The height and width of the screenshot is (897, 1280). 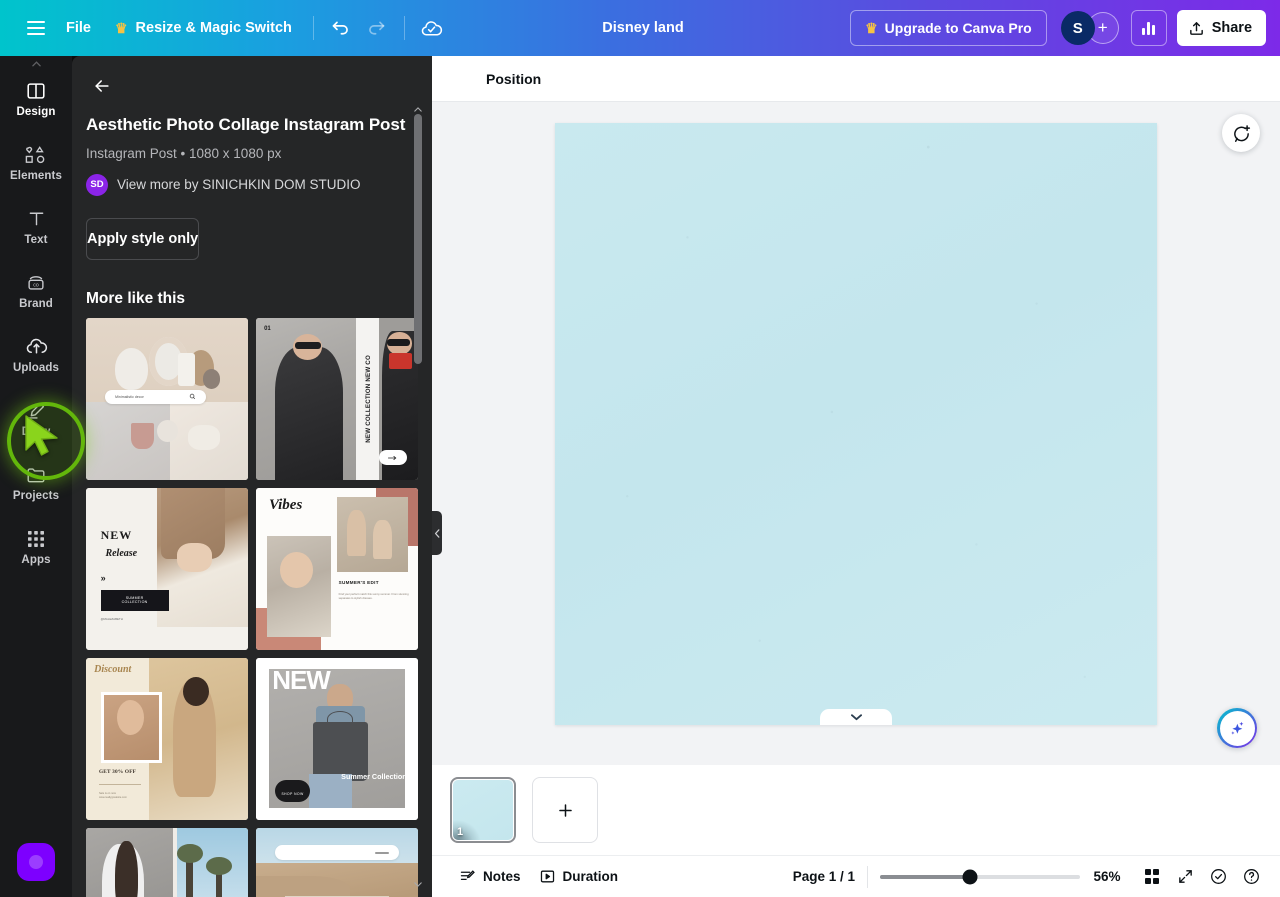 I want to click on template-caption-release: Release, so click(x=121, y=553).